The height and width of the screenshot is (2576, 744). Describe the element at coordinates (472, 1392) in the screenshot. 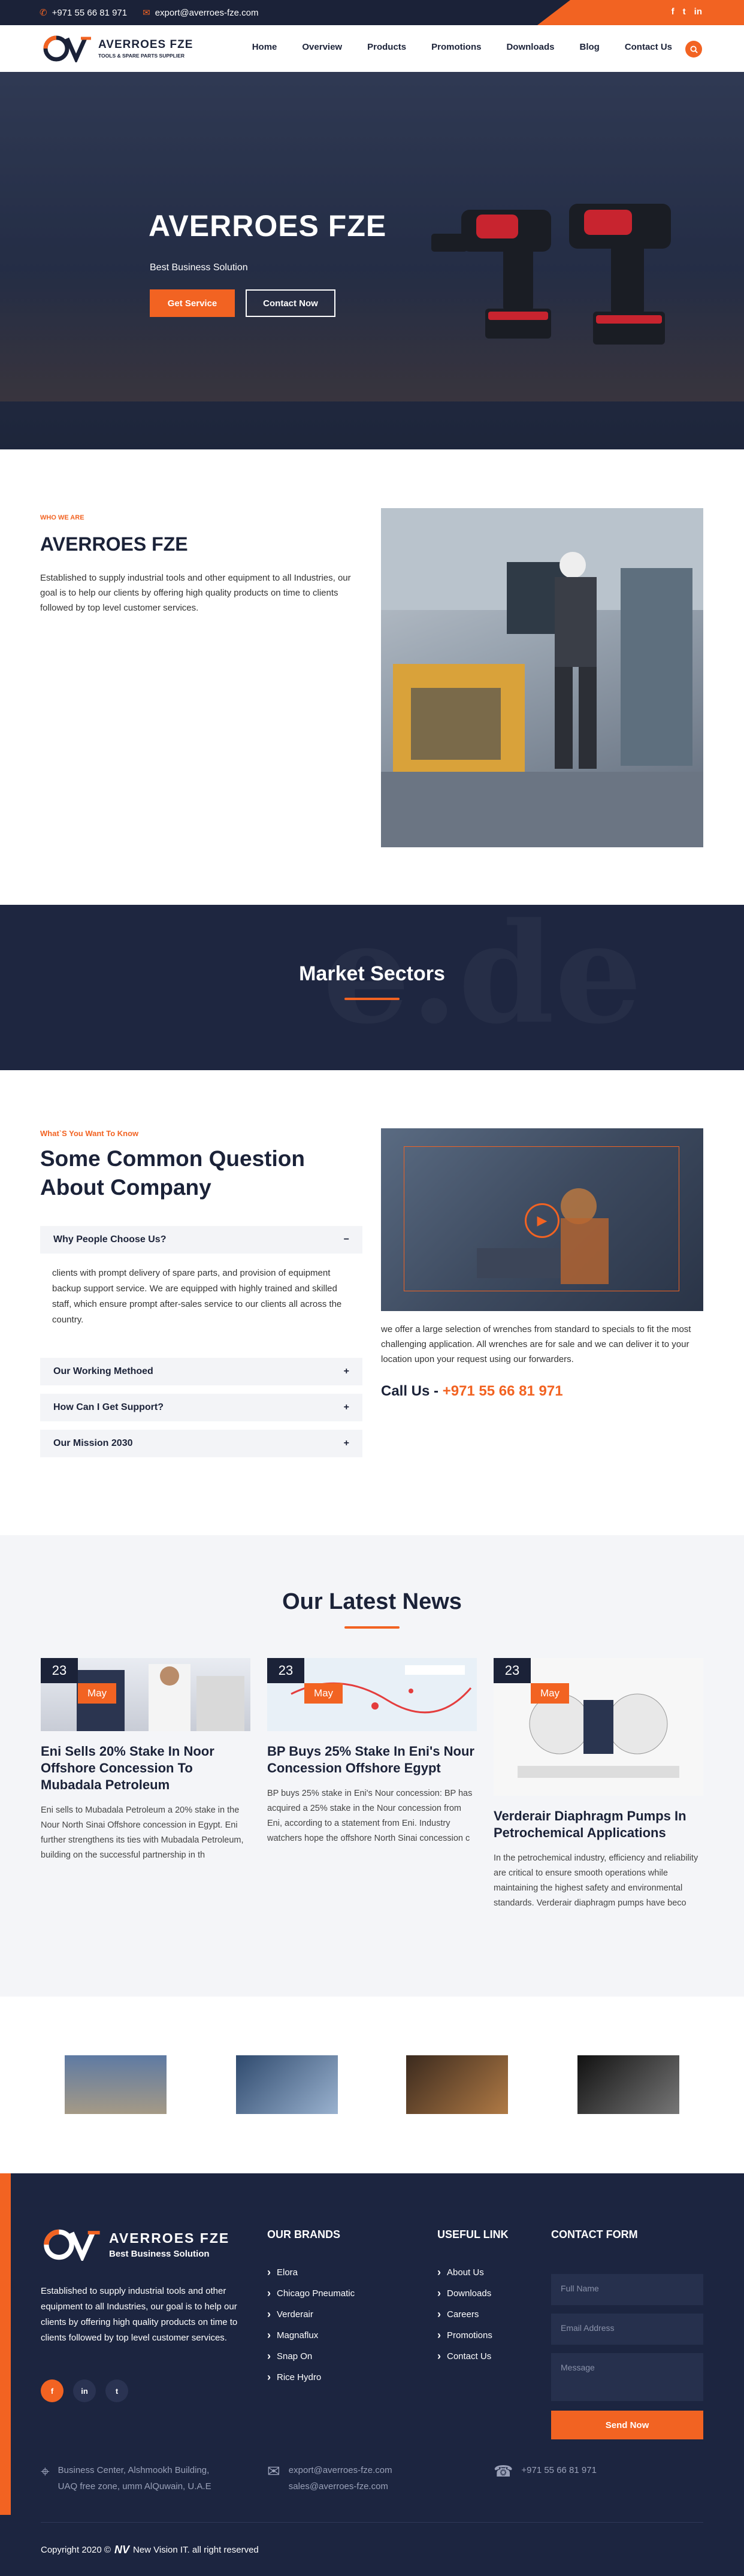

I see `call-us: Call Us - +971 55 66 81 971` at that location.